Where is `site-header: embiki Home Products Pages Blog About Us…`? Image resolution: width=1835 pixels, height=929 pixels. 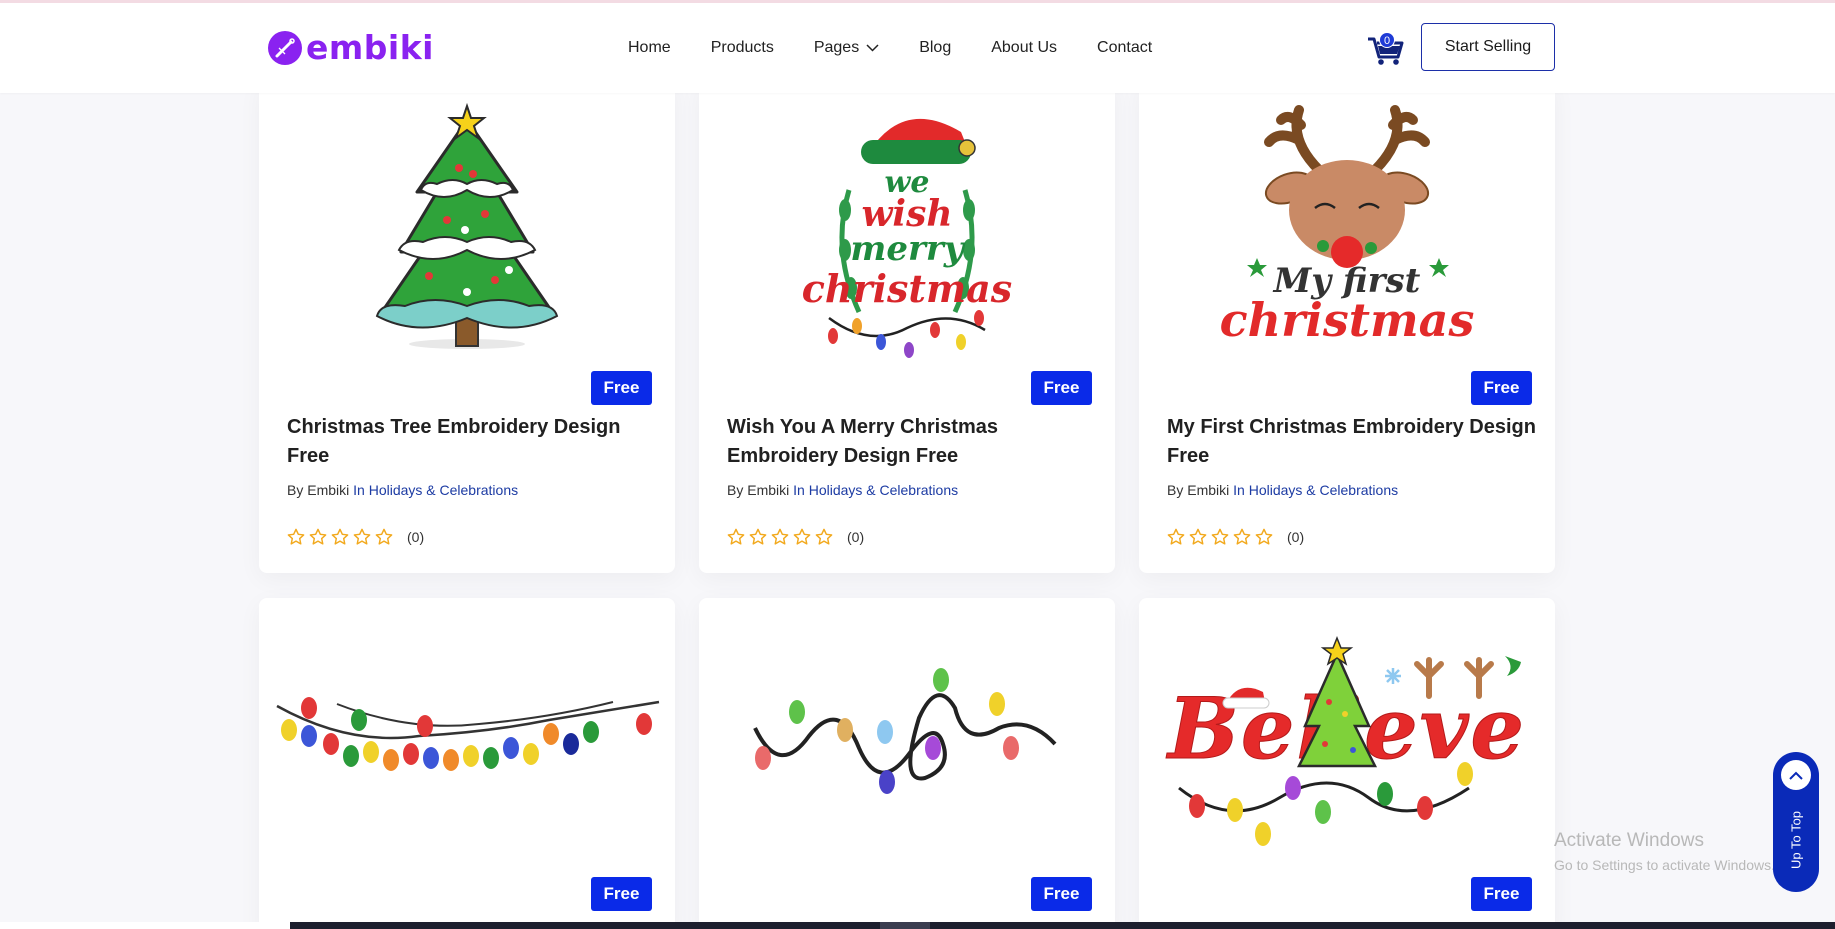 site-header: embiki Home Products Pages Blog About Us… is located at coordinates (917, 48).